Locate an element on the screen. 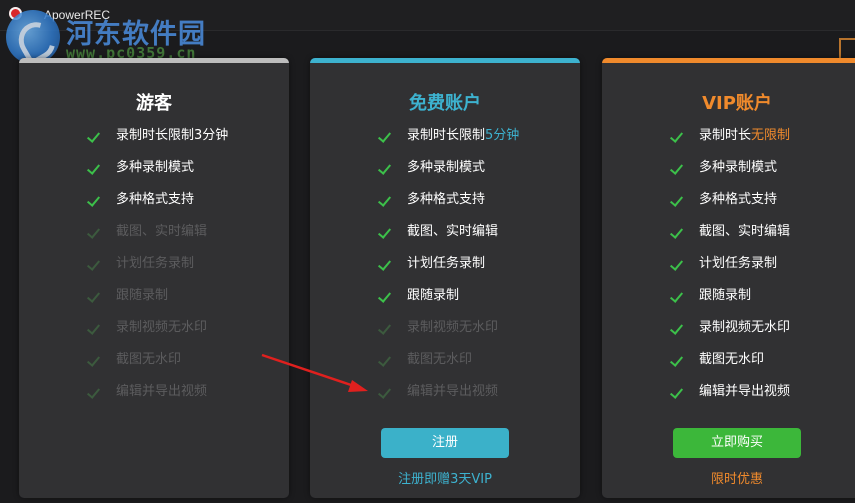 This screenshot has width=855, height=503. annotation-arrow is located at coordinates (314, 372).